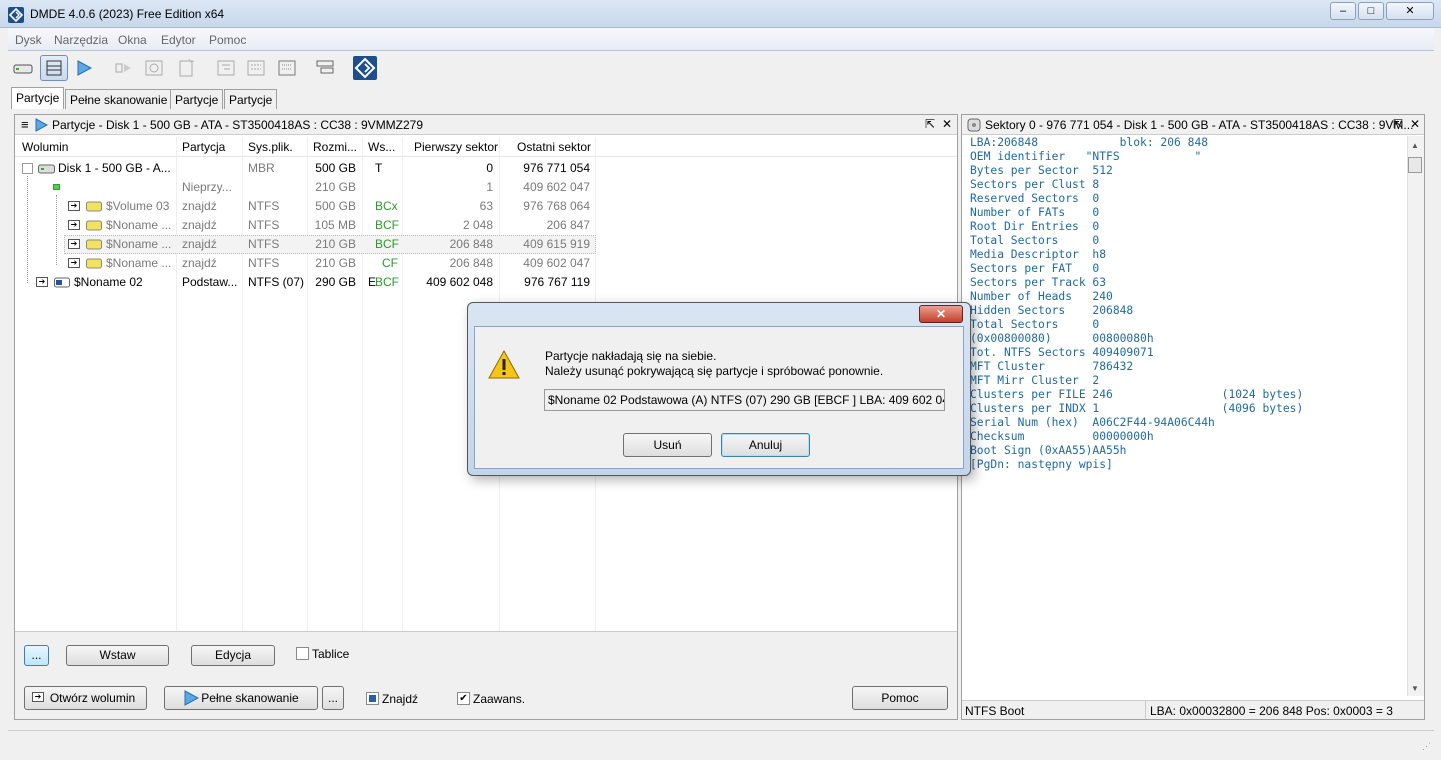  Describe the element at coordinates (1410, 11) in the screenshot. I see `close-window-button: ✕` at that location.